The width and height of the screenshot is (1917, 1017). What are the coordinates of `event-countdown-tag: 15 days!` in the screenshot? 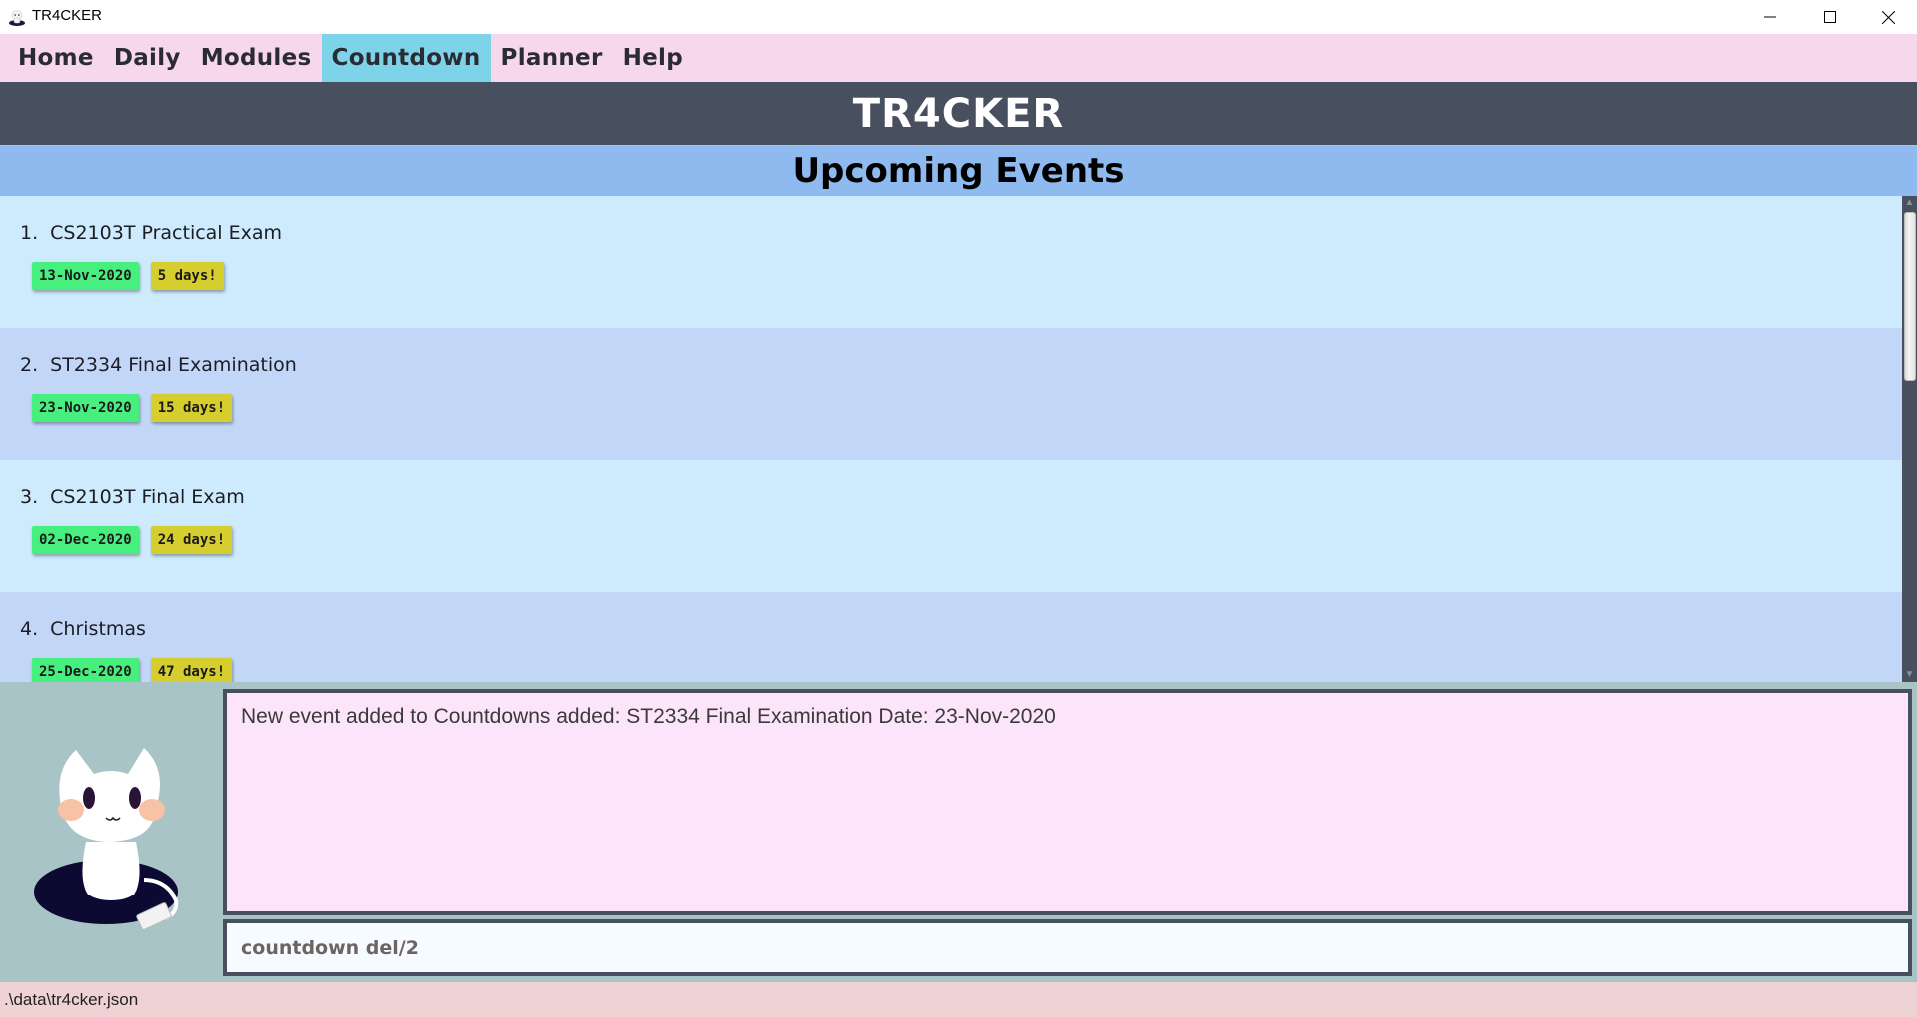 It's located at (191, 408).